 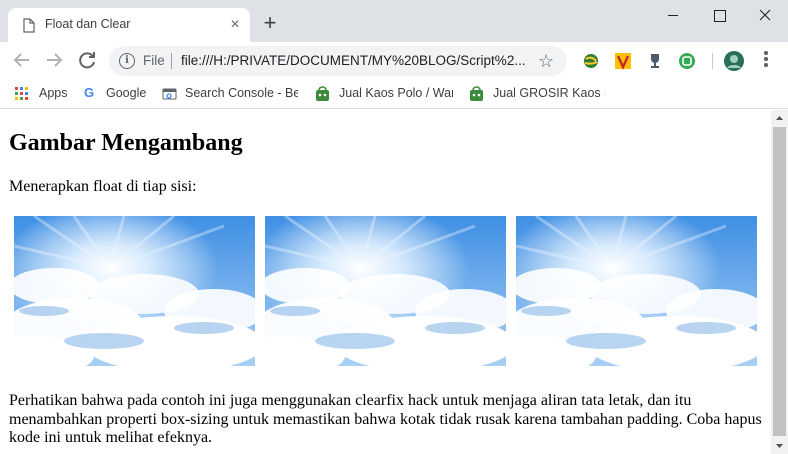 I want to click on profile-avatar-icon, so click(x=734, y=61).